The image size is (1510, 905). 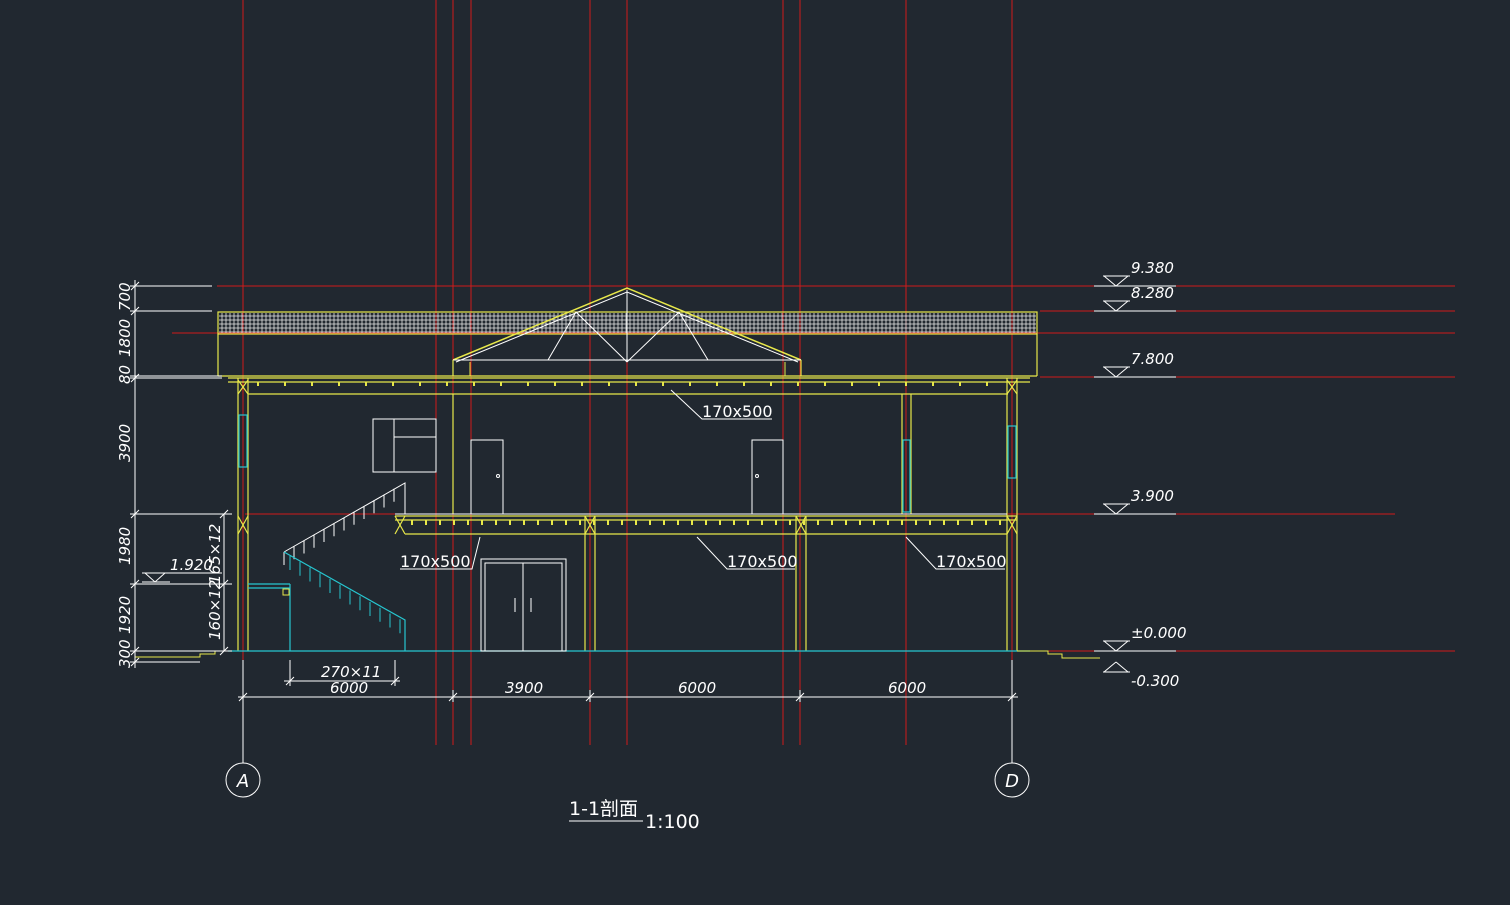 I want to click on doors, so click(x=578, y=535).